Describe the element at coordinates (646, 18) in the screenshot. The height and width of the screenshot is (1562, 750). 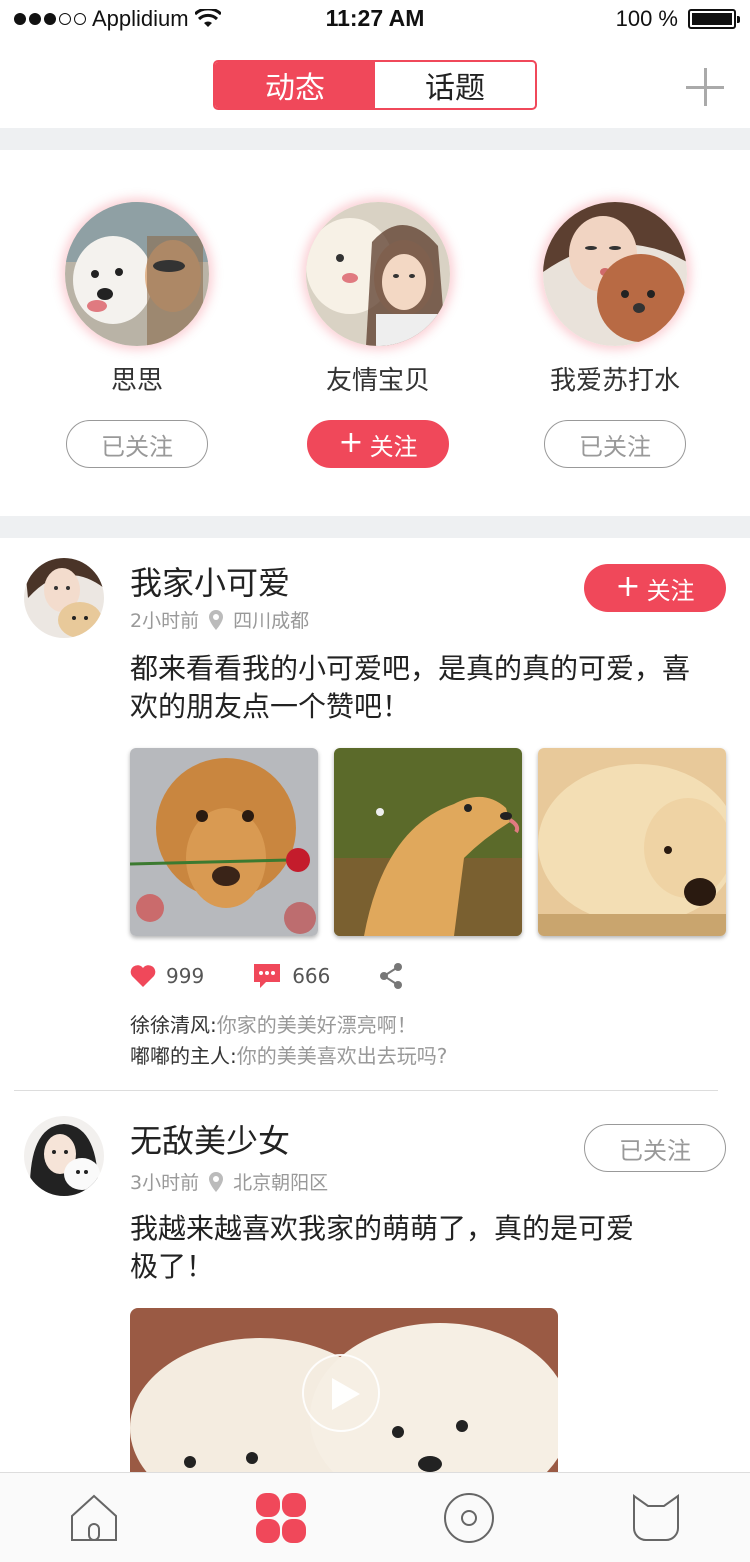
I see `battery-percent: 100 %` at that location.